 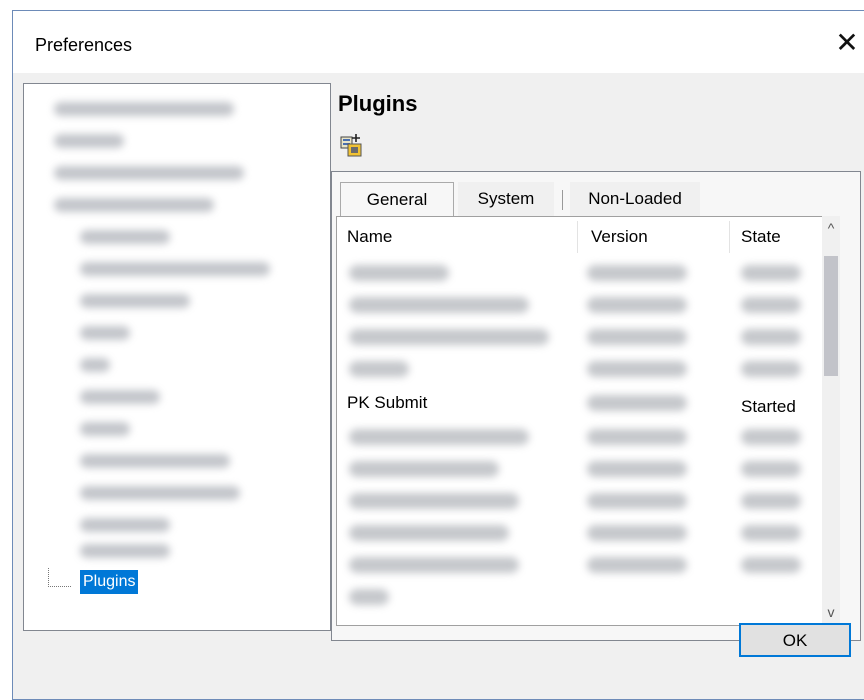 I want to click on title-bar: Preferences ✕, so click(x=438, y=42).